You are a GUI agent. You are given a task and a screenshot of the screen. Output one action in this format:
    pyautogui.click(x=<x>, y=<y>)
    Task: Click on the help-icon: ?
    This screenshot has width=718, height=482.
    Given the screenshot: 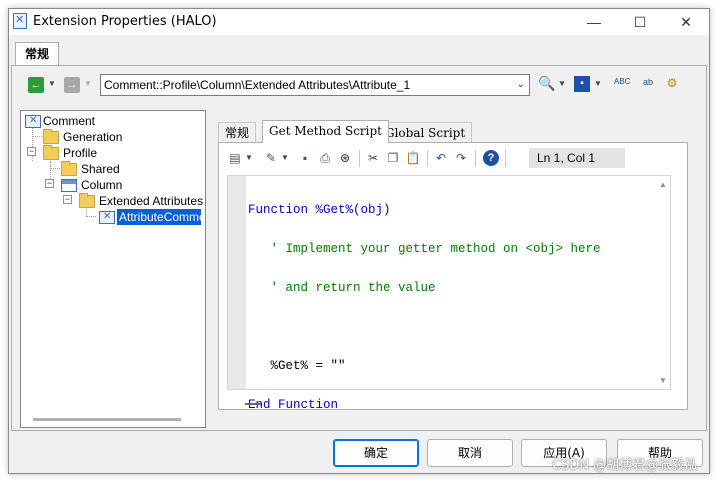 What is the action you would take?
    pyautogui.click(x=491, y=158)
    